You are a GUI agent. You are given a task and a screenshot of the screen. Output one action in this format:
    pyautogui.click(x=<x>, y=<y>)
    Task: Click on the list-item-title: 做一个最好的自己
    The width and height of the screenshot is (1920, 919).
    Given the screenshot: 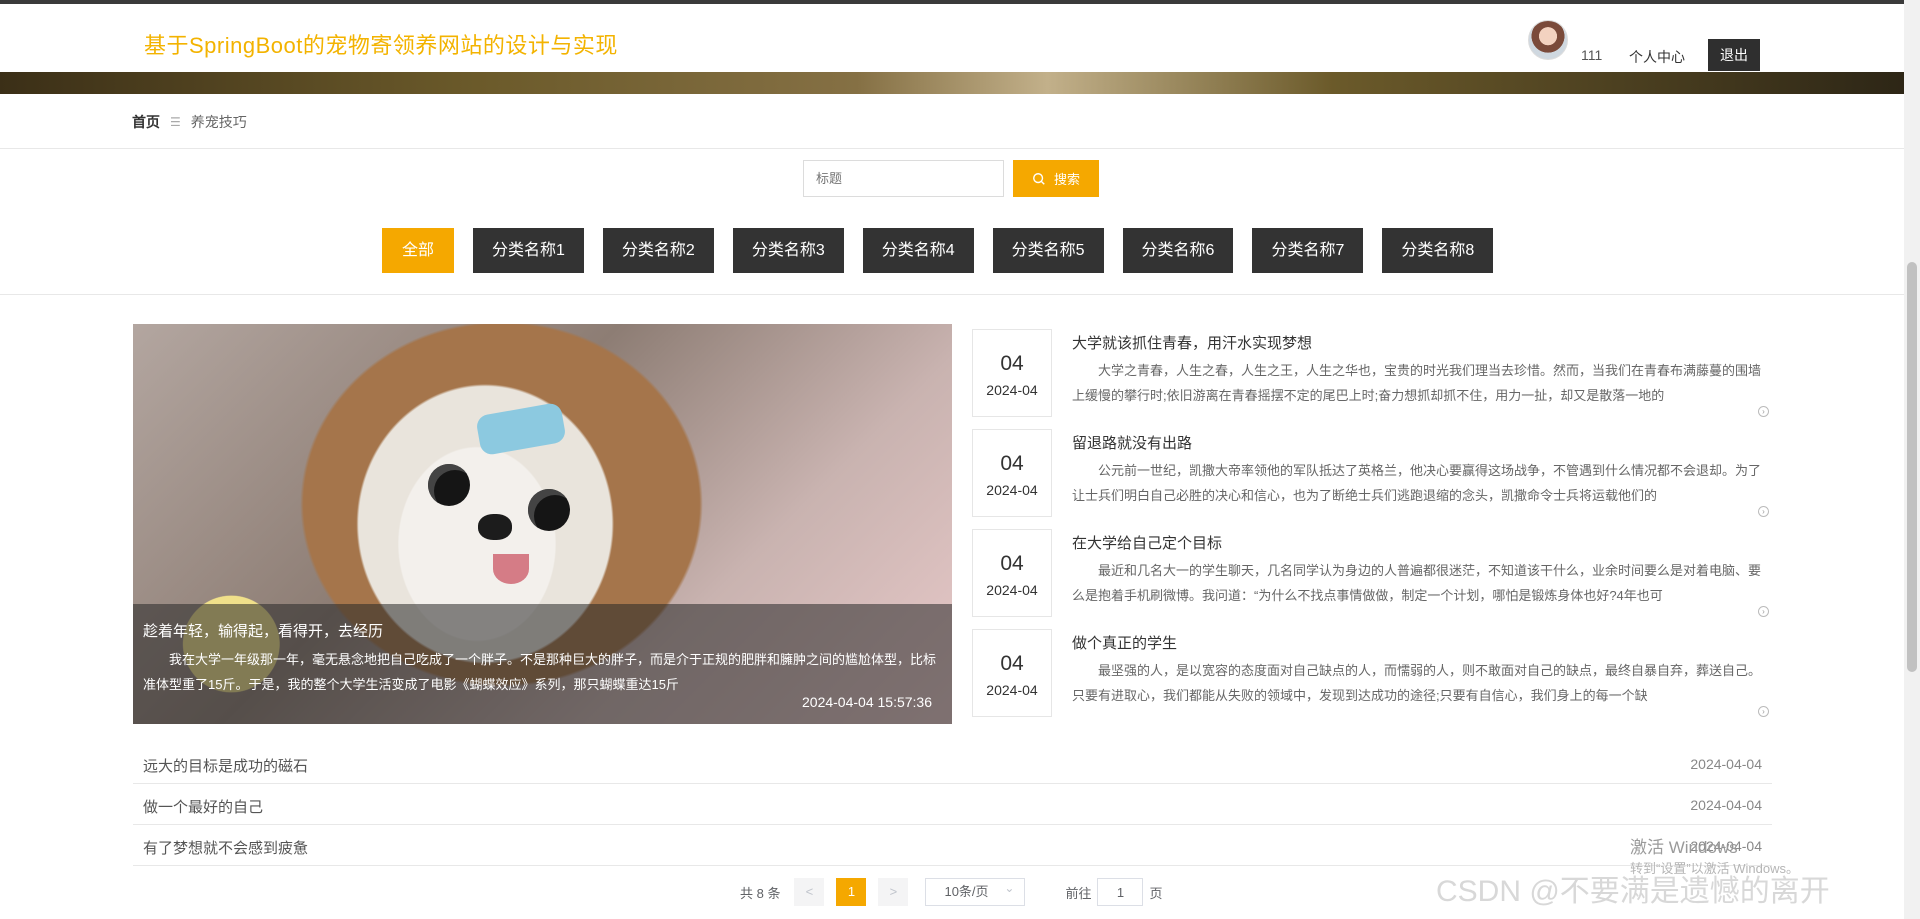 What is the action you would take?
    pyautogui.click(x=203, y=806)
    